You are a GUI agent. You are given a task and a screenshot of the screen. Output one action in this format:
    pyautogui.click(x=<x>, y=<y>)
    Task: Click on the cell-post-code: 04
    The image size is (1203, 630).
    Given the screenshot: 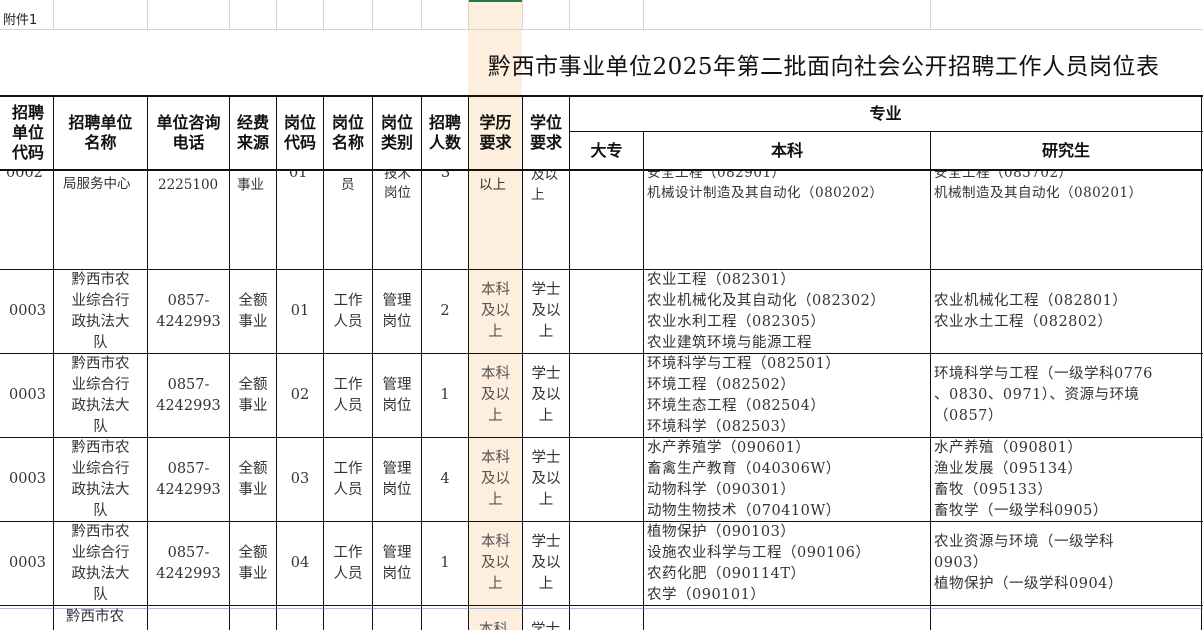 What is the action you would take?
    pyautogui.click(x=300, y=563)
    